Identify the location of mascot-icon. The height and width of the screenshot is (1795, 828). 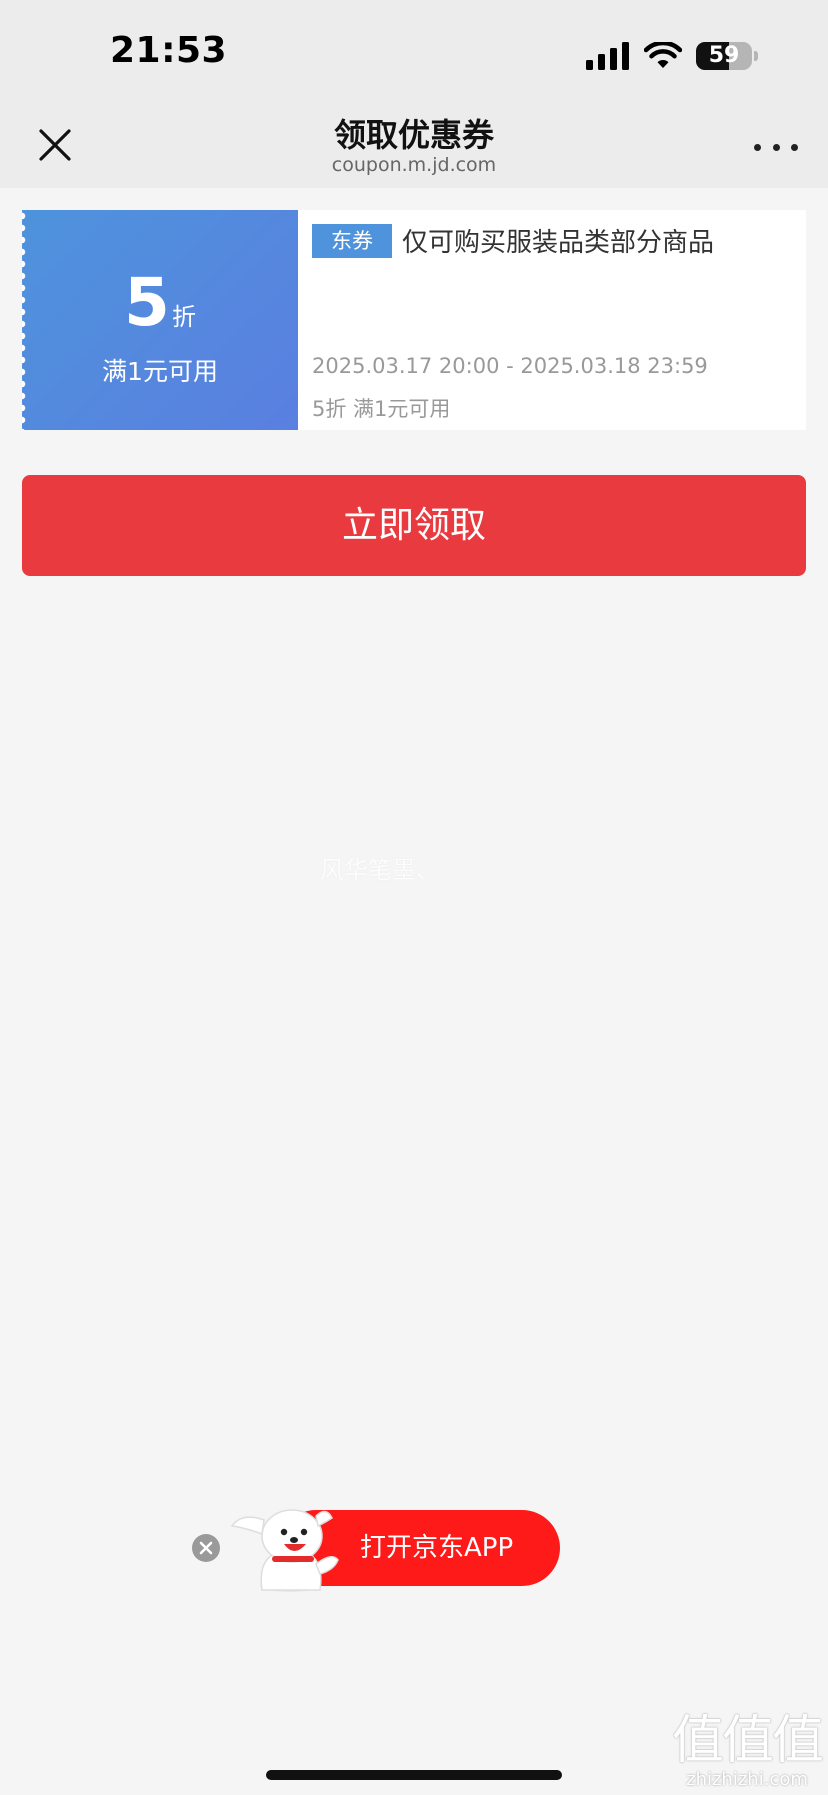
(284, 1550).